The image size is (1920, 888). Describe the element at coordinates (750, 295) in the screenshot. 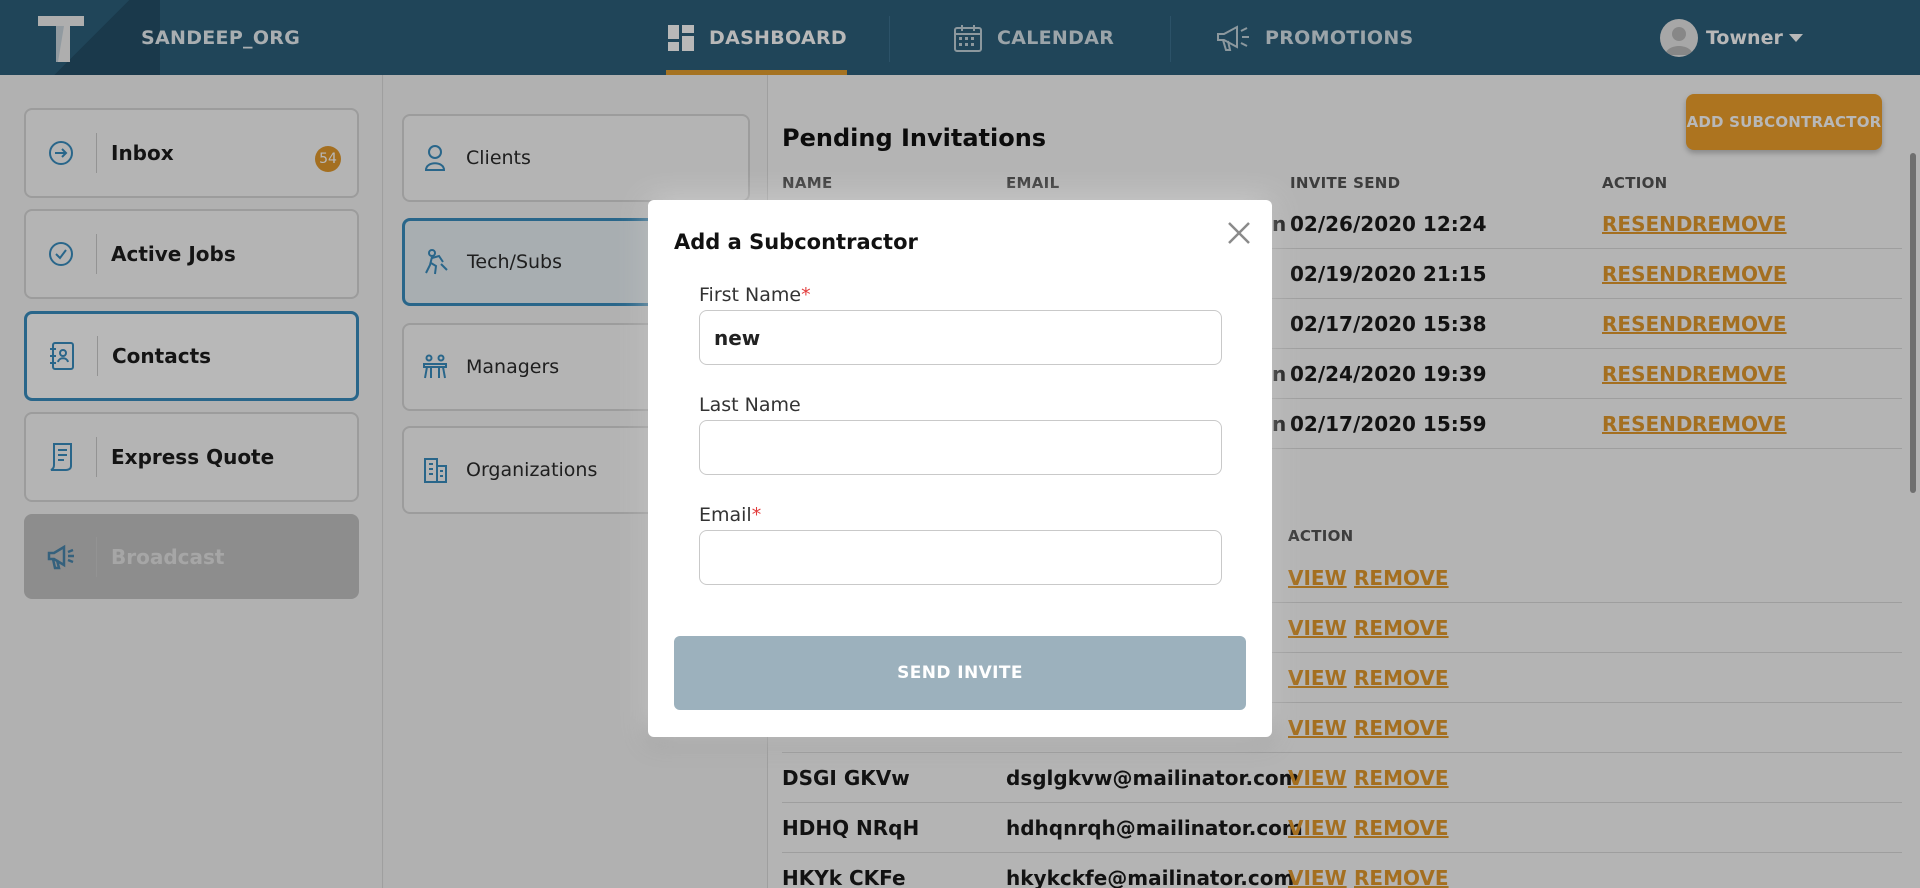

I see `first-name-label-text: First Name` at that location.